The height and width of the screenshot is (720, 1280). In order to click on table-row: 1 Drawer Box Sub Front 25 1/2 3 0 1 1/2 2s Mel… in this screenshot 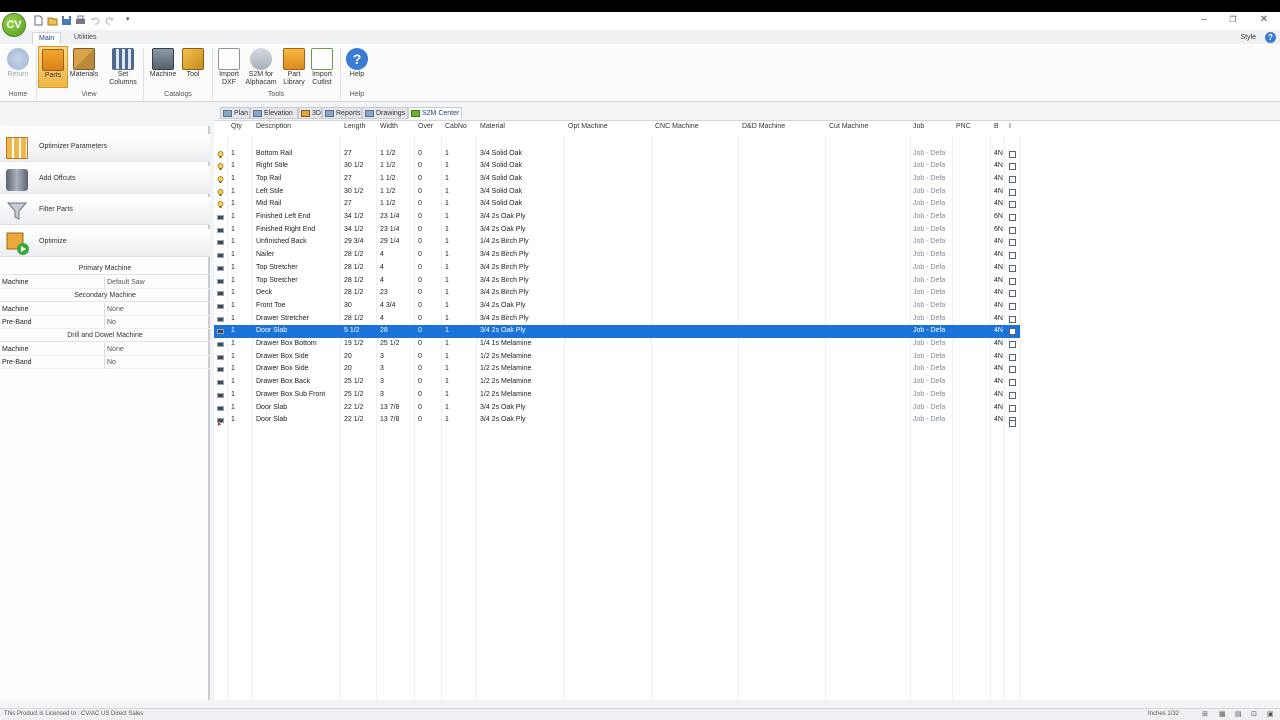, I will do `click(617, 395)`.